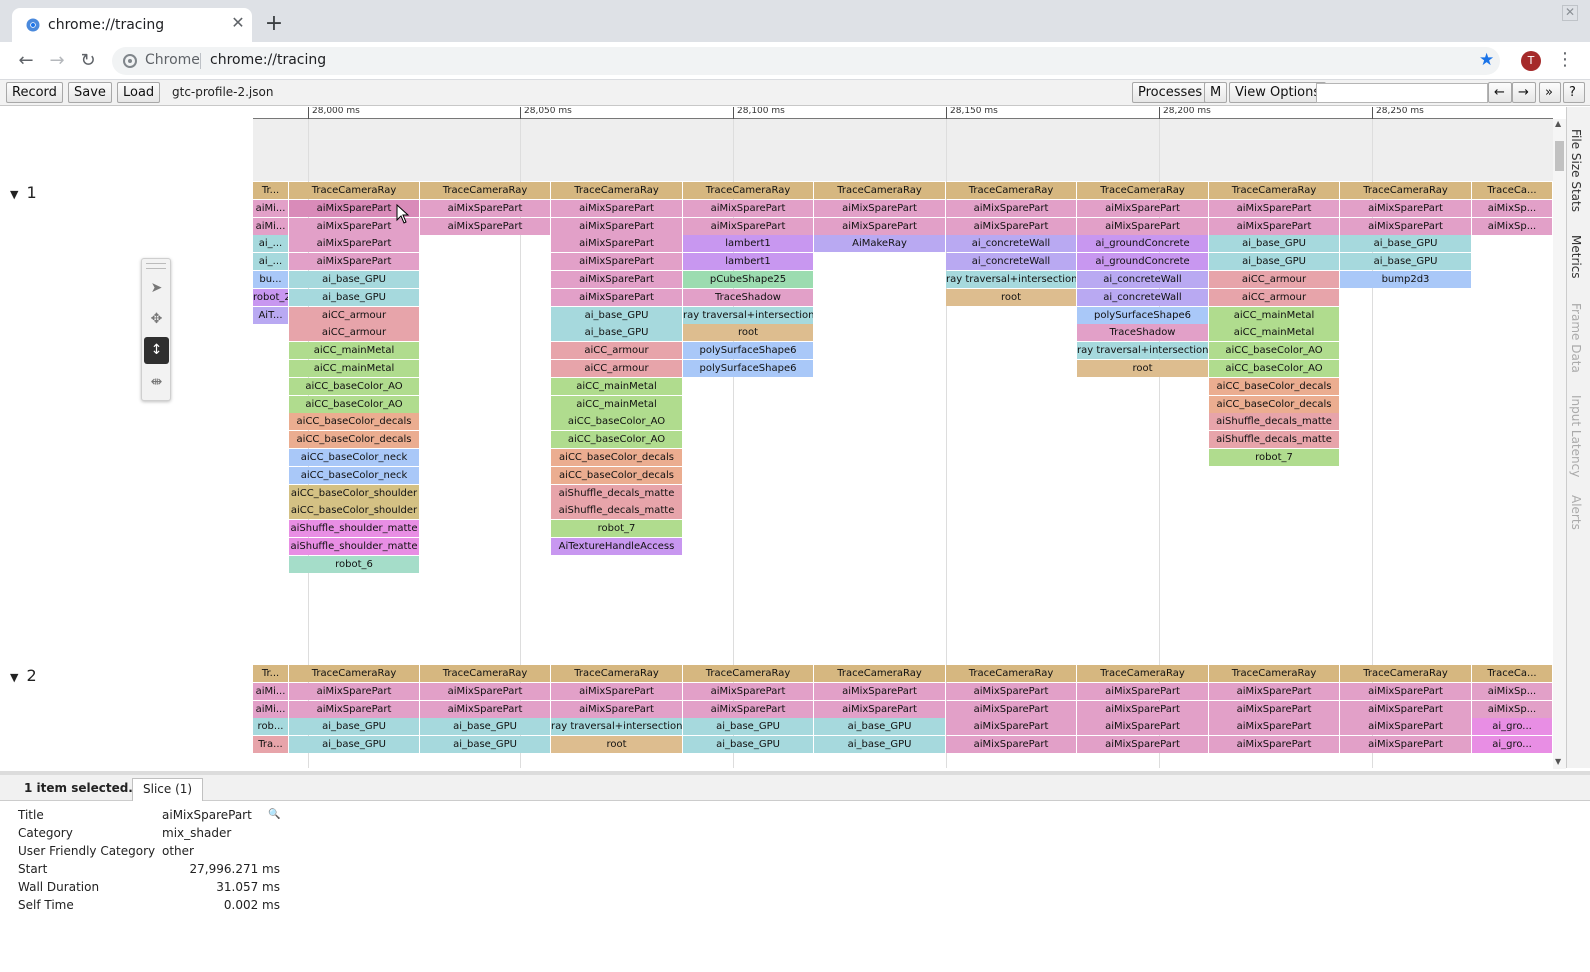 Image resolution: width=1590 pixels, height=972 pixels. I want to click on trace-slice: aiCC_baseColor_neck, so click(354, 457).